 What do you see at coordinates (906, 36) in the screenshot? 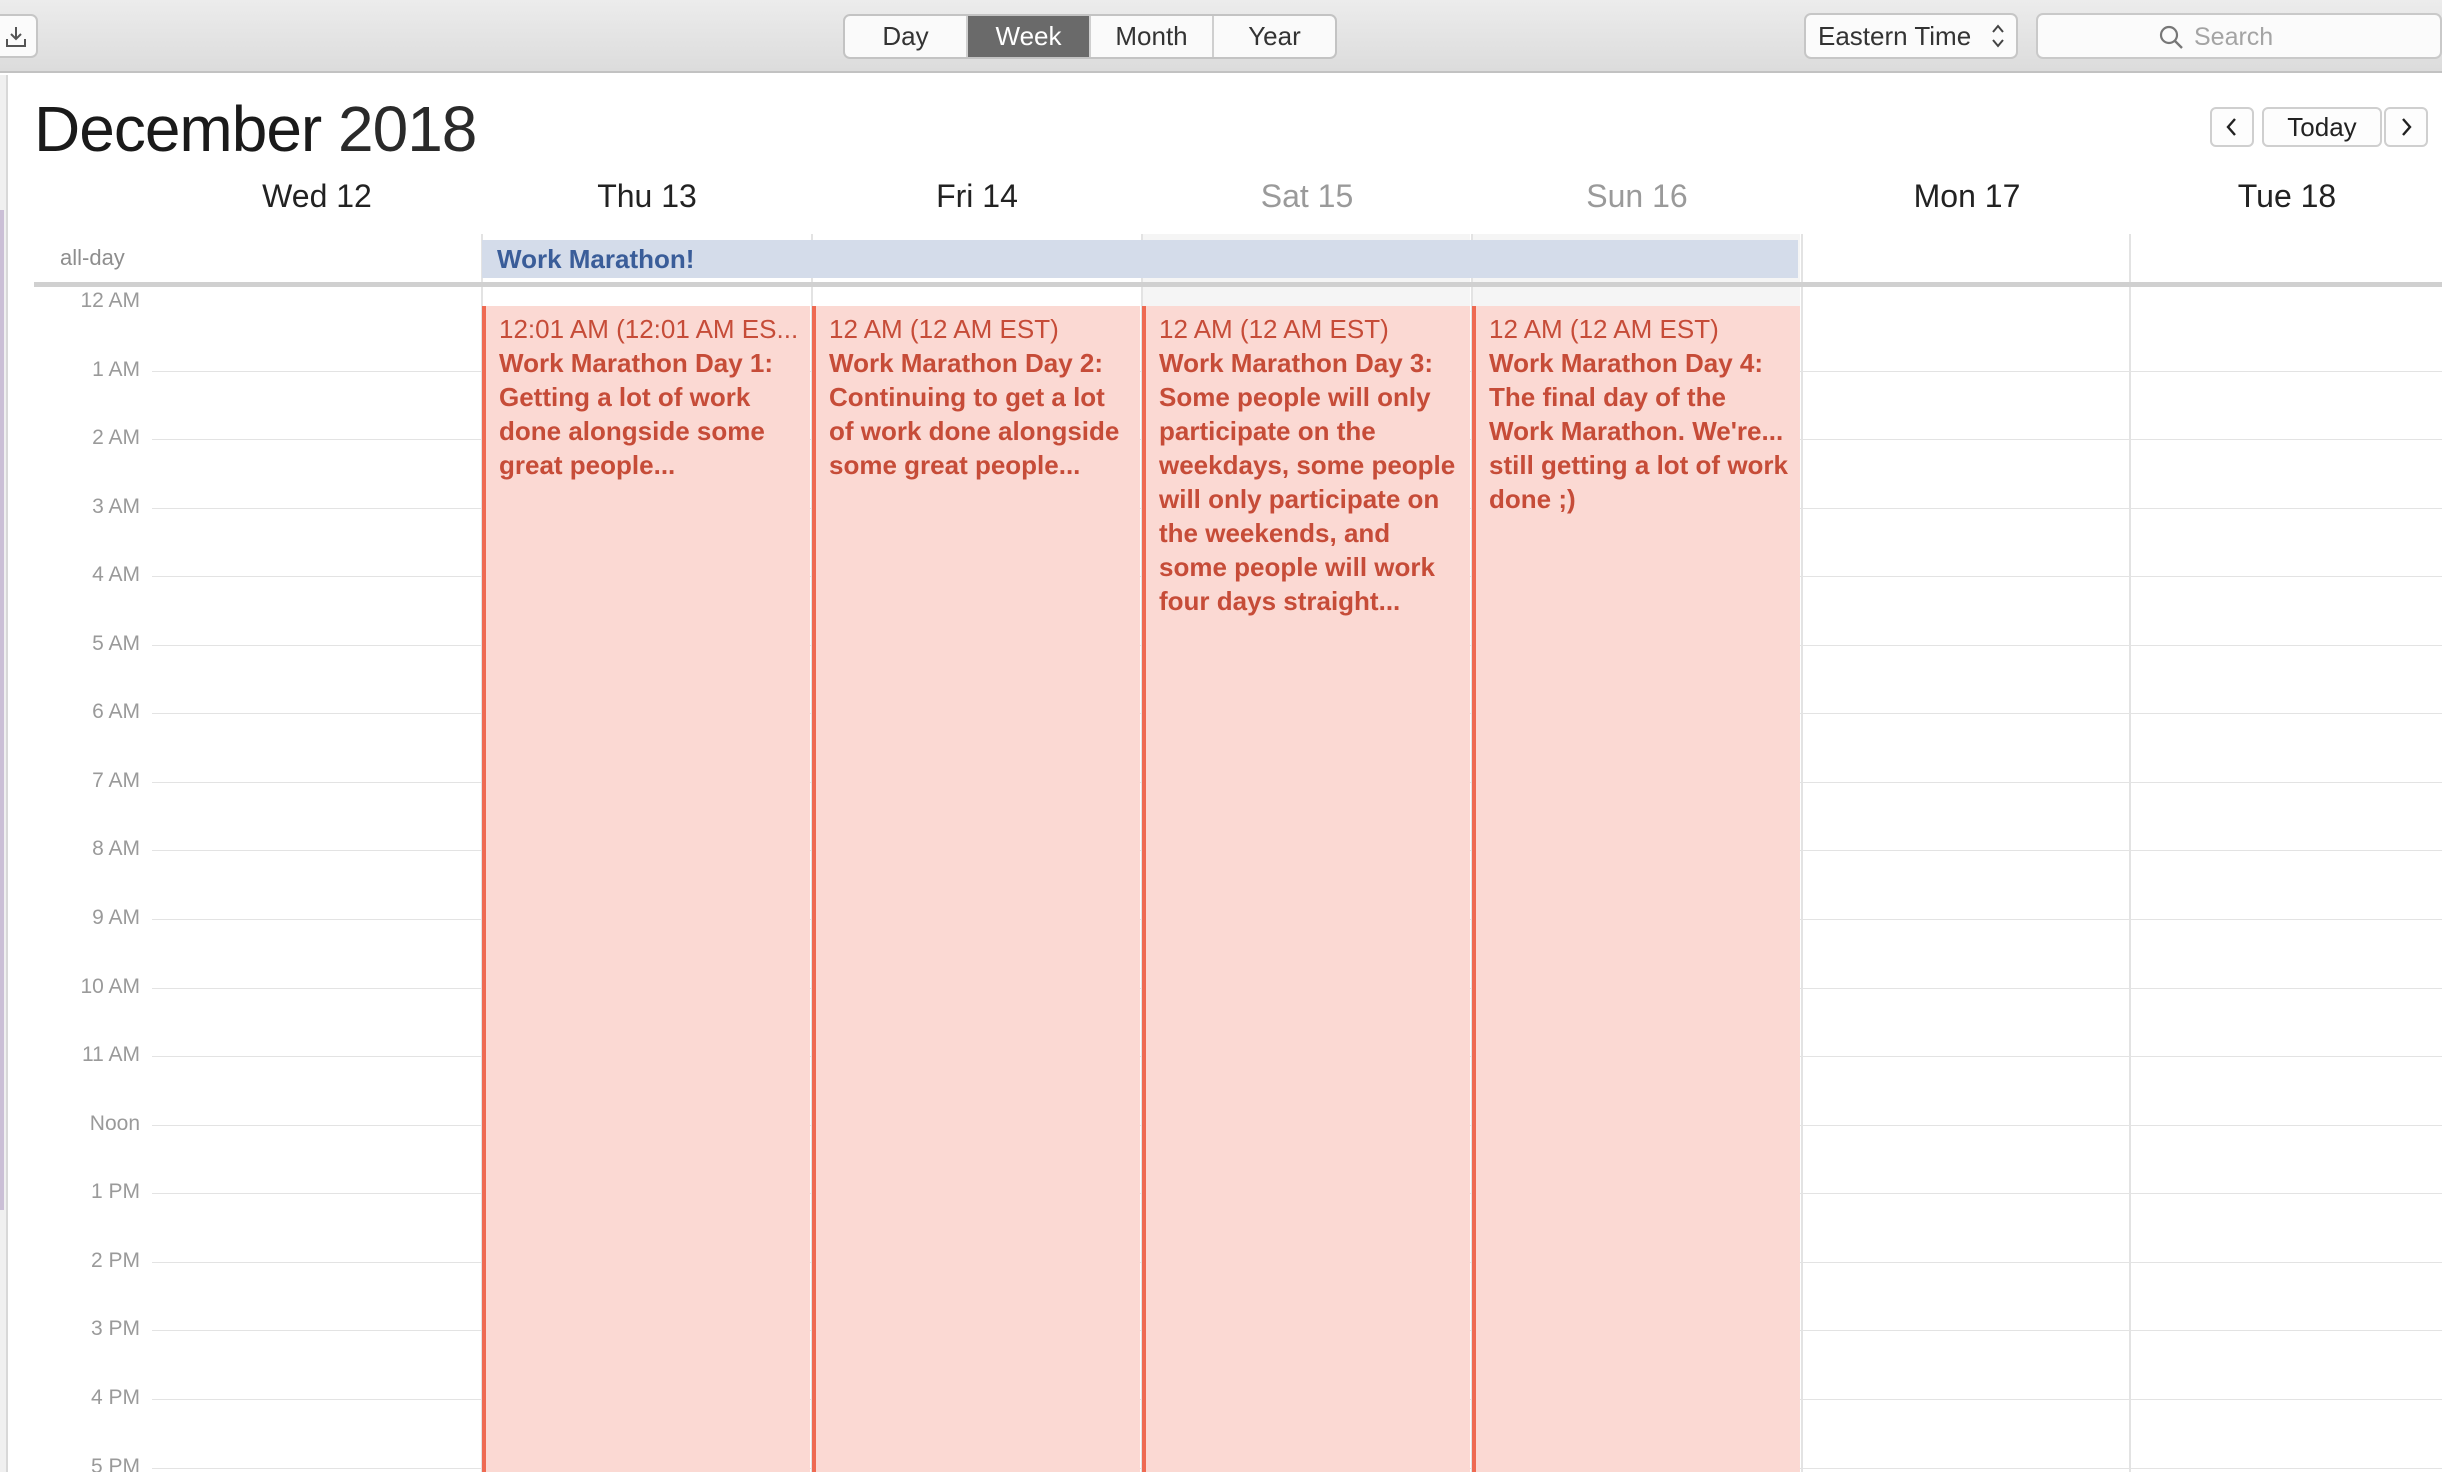
I see `view-day-button: Day` at bounding box center [906, 36].